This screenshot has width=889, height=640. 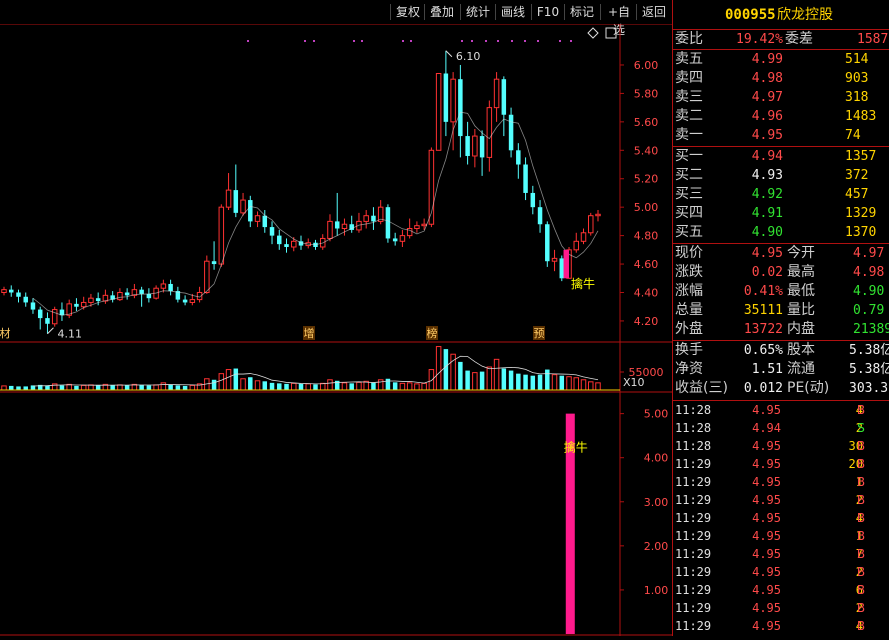 I want to click on toolbar-button-2: 统计, so click(x=478, y=12).